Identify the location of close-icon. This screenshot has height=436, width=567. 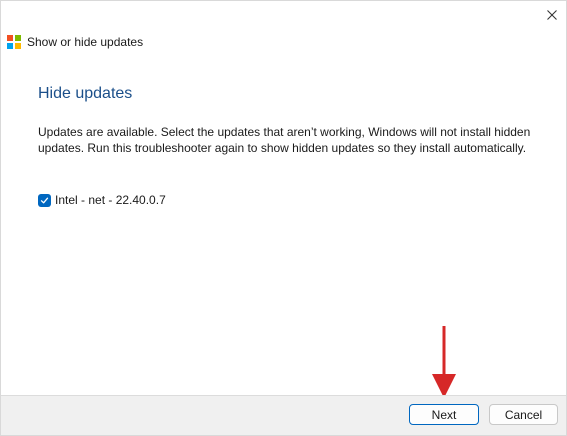
(552, 15).